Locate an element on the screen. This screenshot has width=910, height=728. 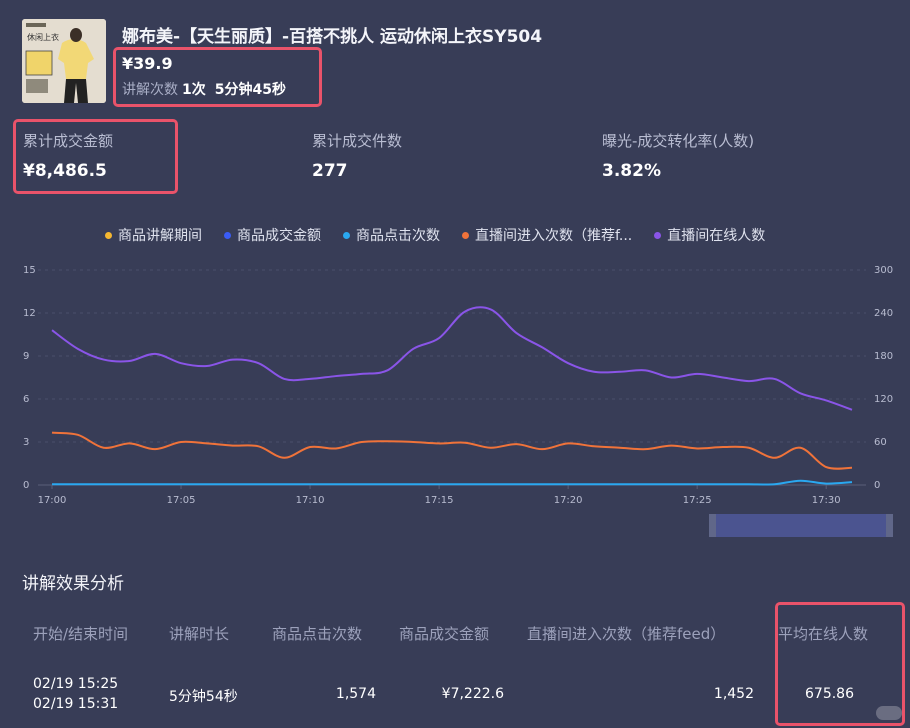
cell-gmv: ¥7,222.6 is located at coordinates (472, 694).